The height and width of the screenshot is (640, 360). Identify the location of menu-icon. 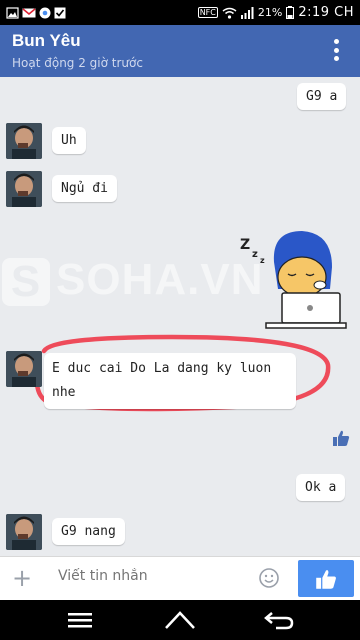
(80, 620).